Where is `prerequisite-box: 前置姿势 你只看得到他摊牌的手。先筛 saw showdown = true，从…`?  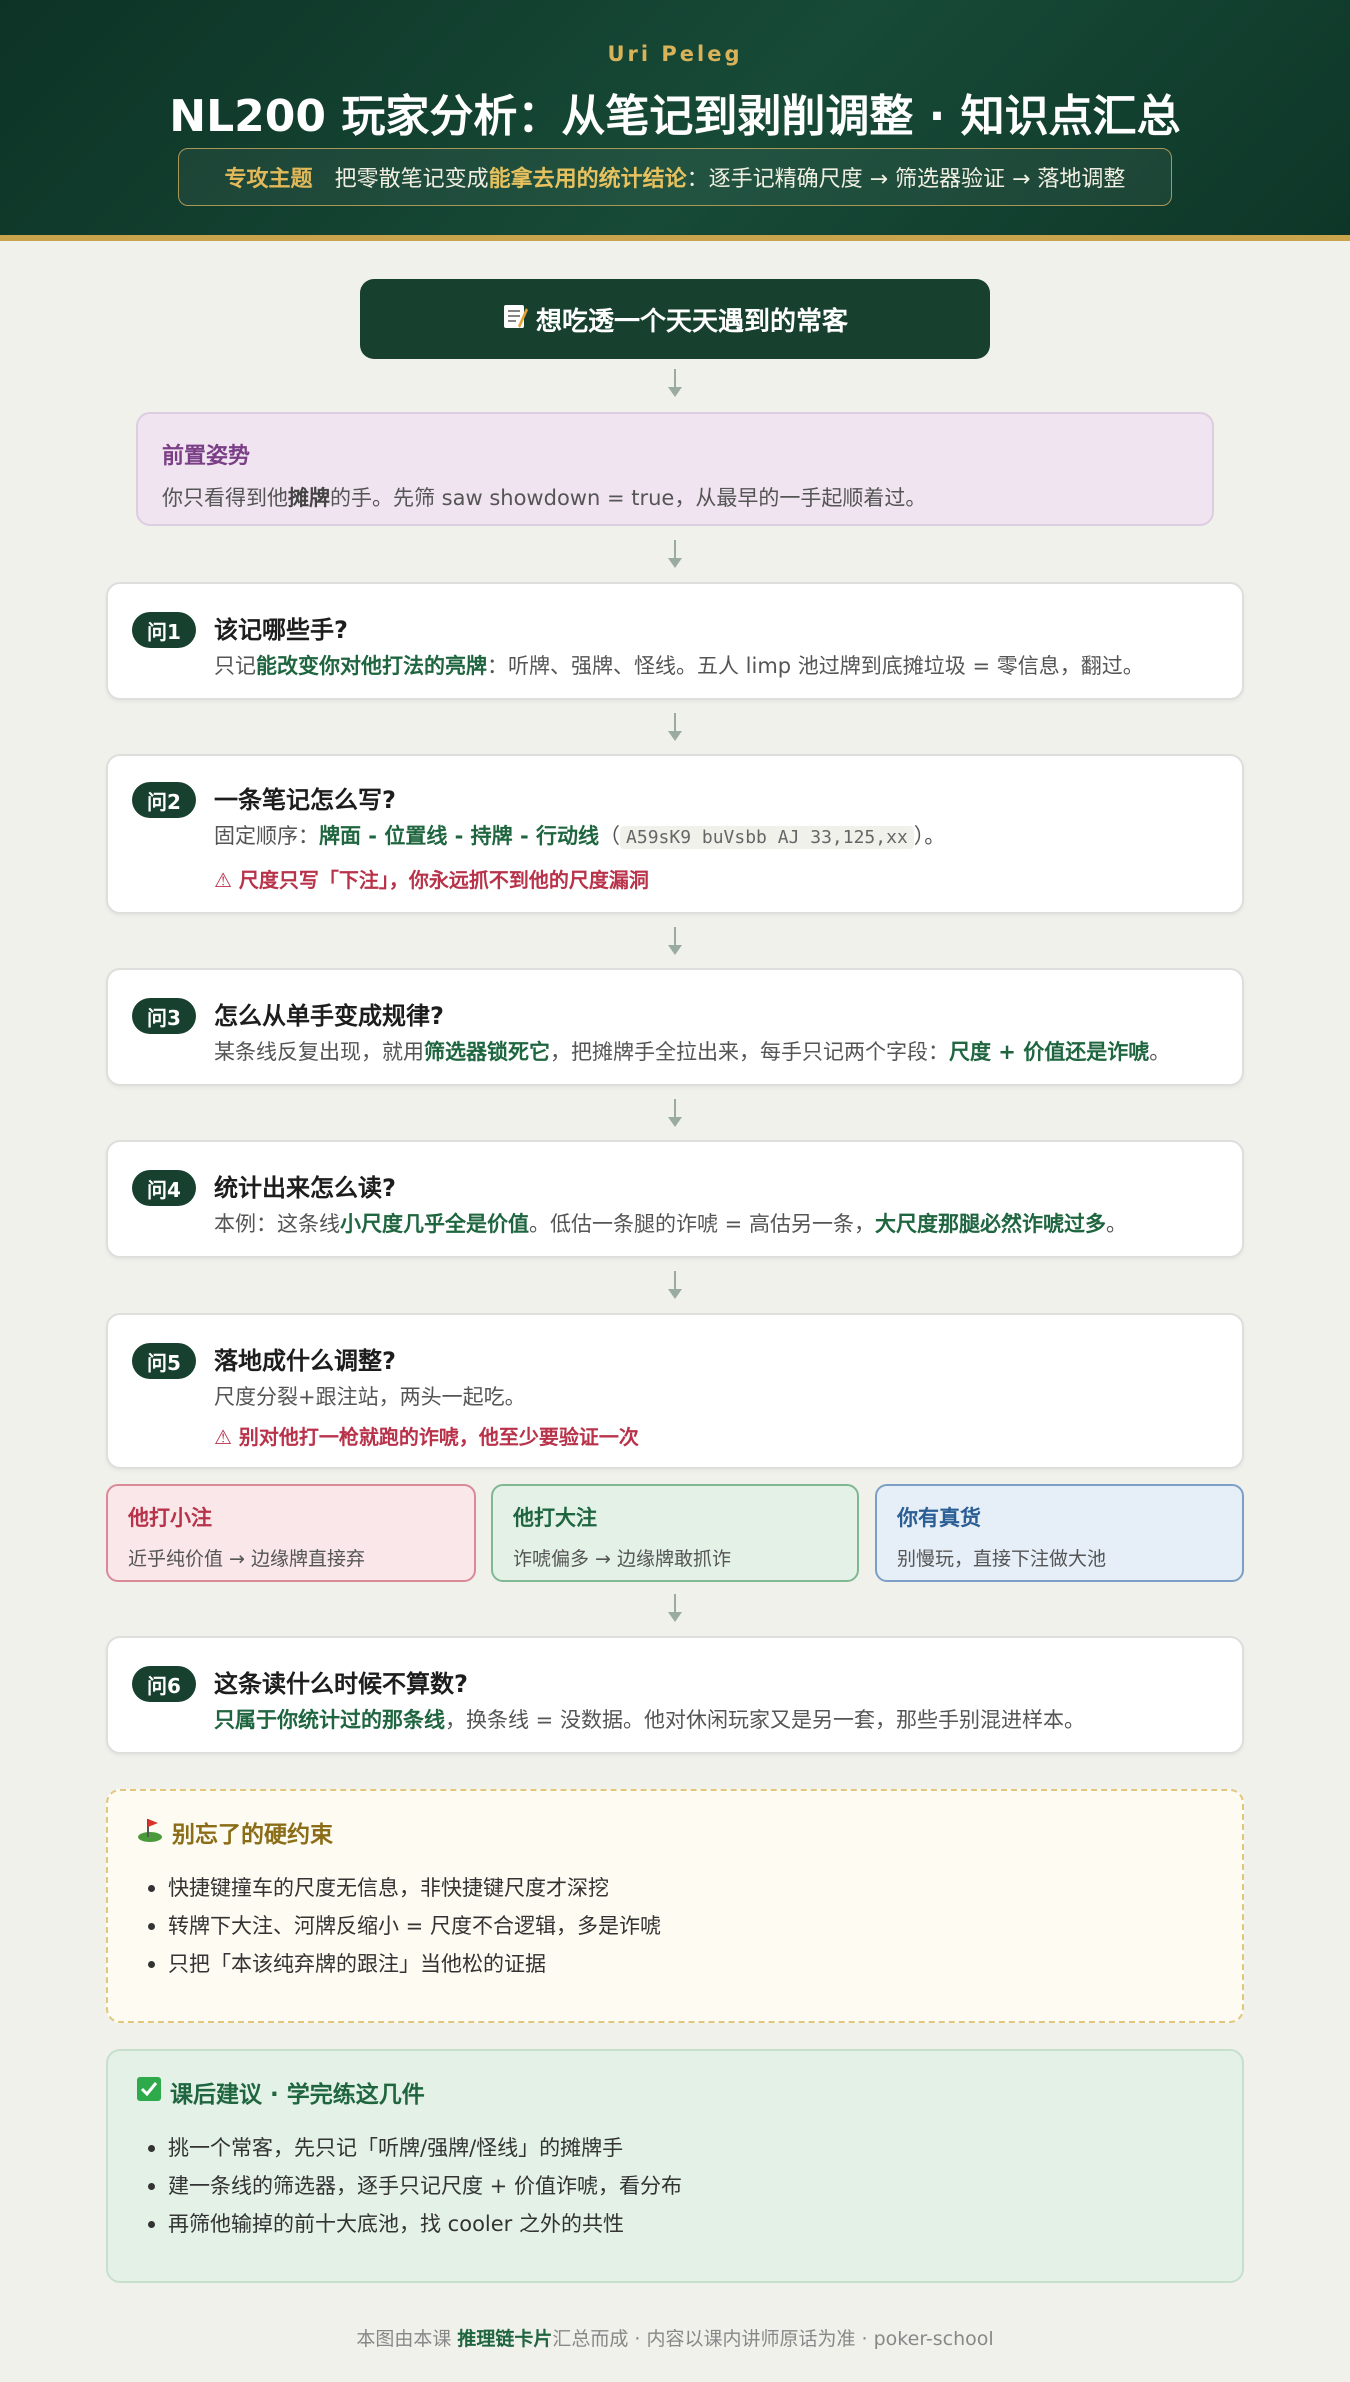
prerequisite-box: 前置姿势 你只看得到他摊牌的手。先筛 saw showdown = true，从… is located at coordinates (675, 469).